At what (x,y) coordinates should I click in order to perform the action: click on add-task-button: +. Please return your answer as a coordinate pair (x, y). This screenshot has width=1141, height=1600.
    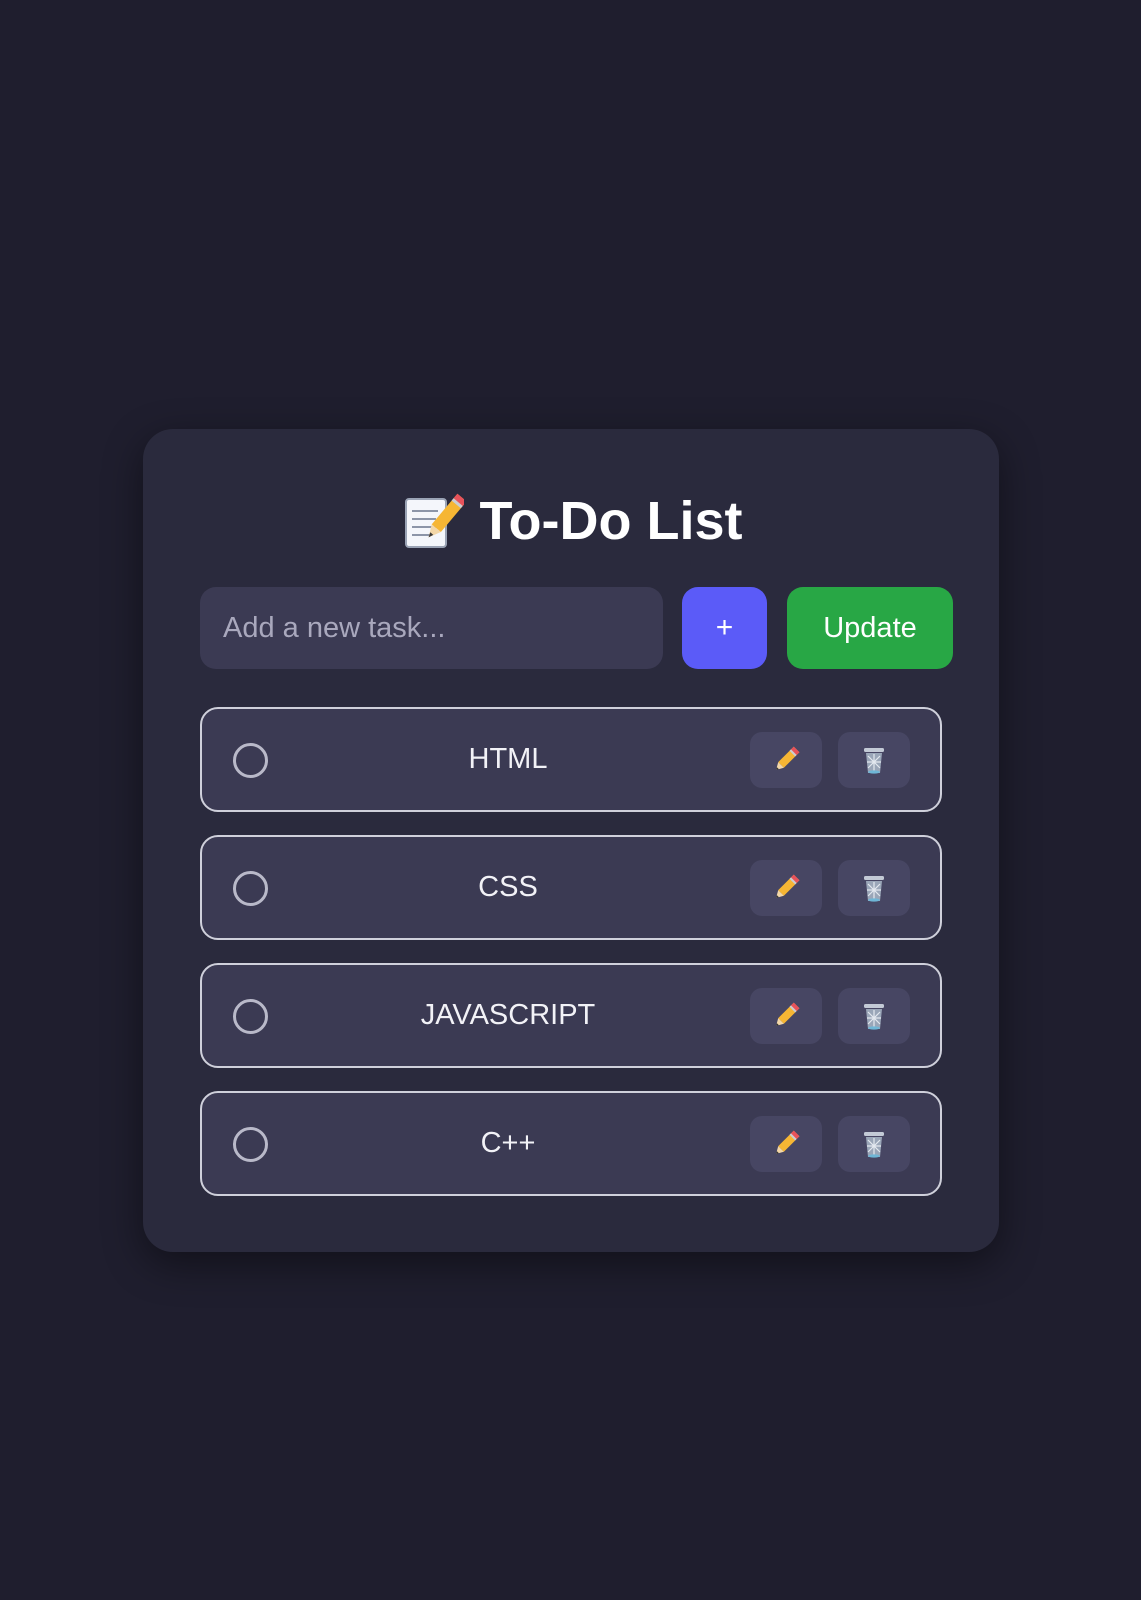
    Looking at the image, I should click on (724, 628).